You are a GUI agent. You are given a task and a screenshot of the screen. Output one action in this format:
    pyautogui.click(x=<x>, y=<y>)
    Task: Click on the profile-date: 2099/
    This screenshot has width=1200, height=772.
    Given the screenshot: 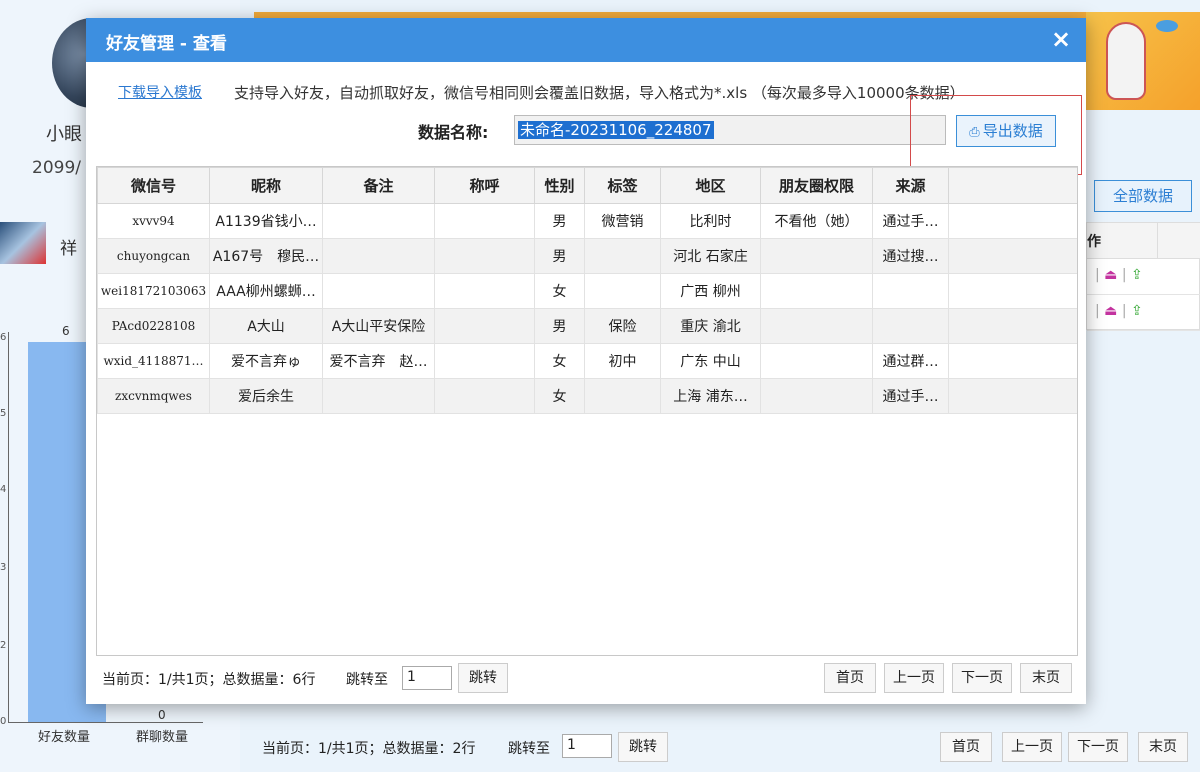 What is the action you would take?
    pyautogui.click(x=56, y=168)
    